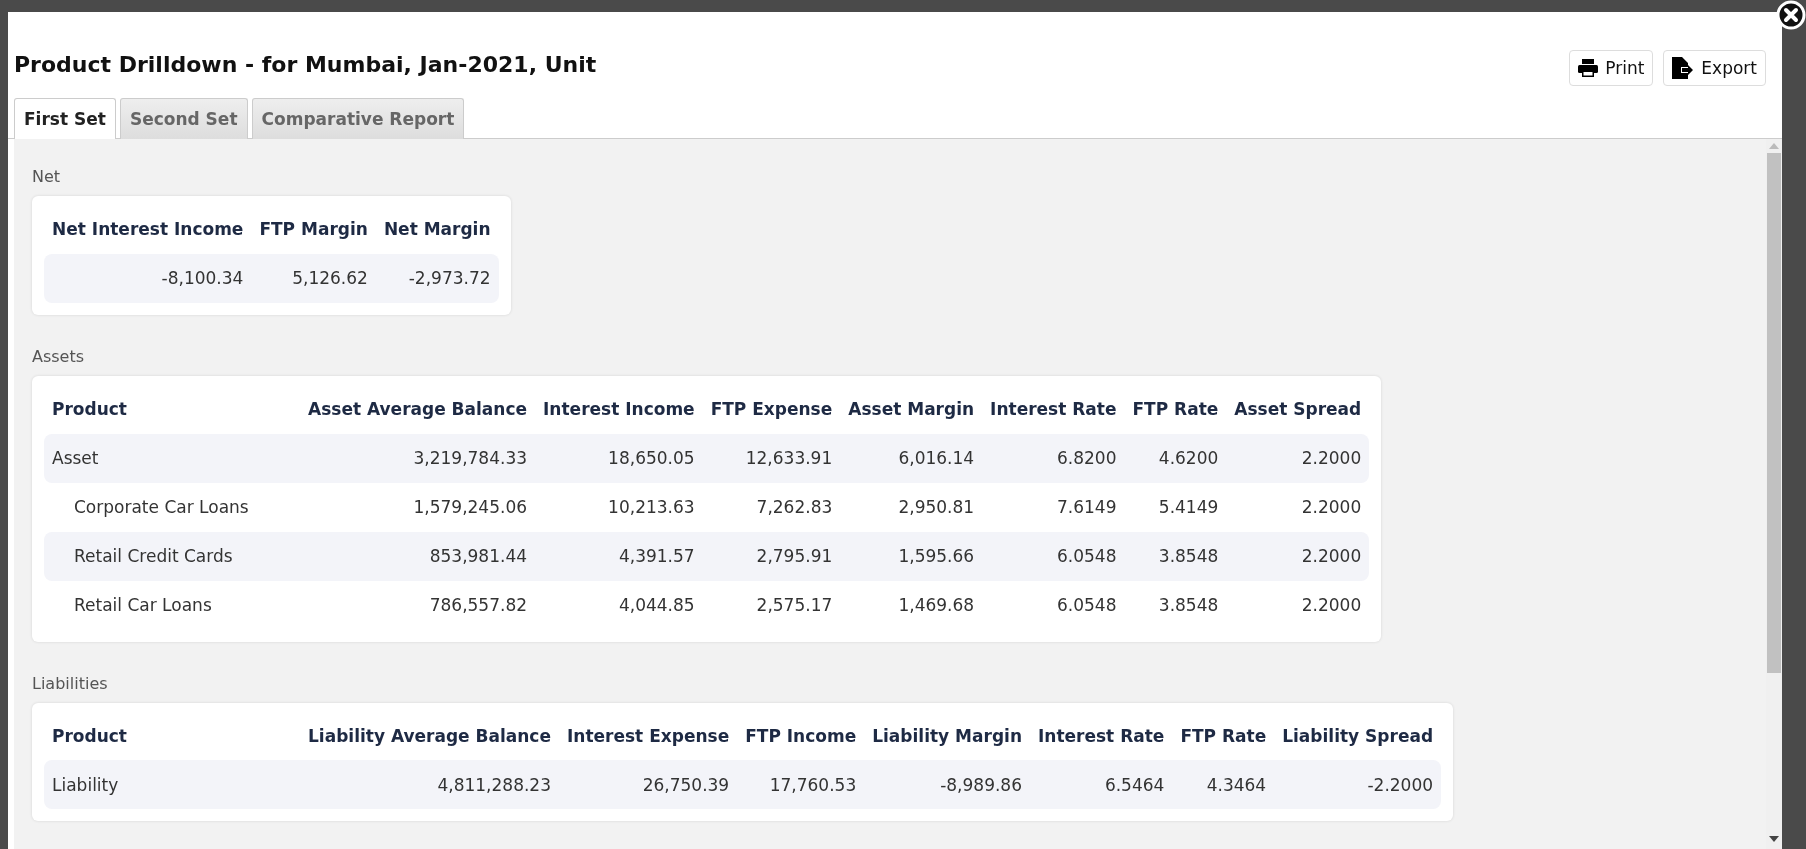  What do you see at coordinates (437, 229) in the screenshot?
I see `column-header: Net Margin` at bounding box center [437, 229].